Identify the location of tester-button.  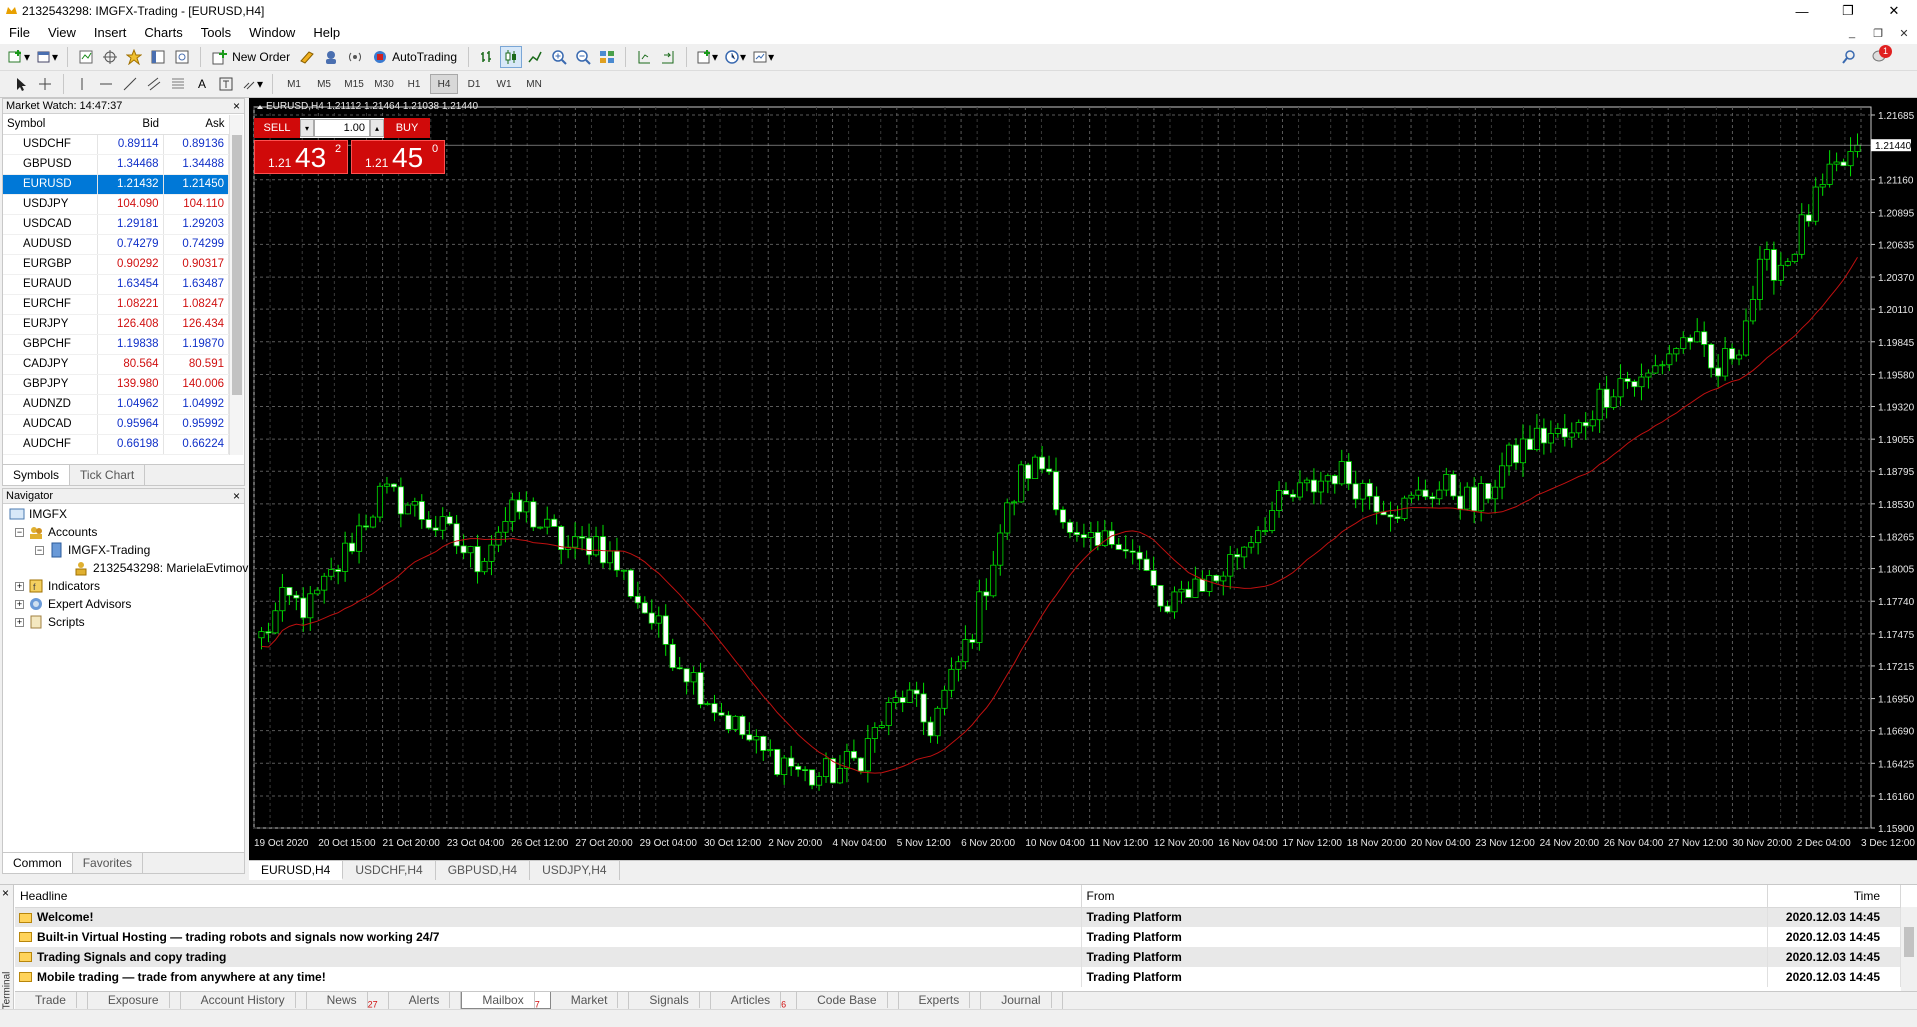
(182, 57).